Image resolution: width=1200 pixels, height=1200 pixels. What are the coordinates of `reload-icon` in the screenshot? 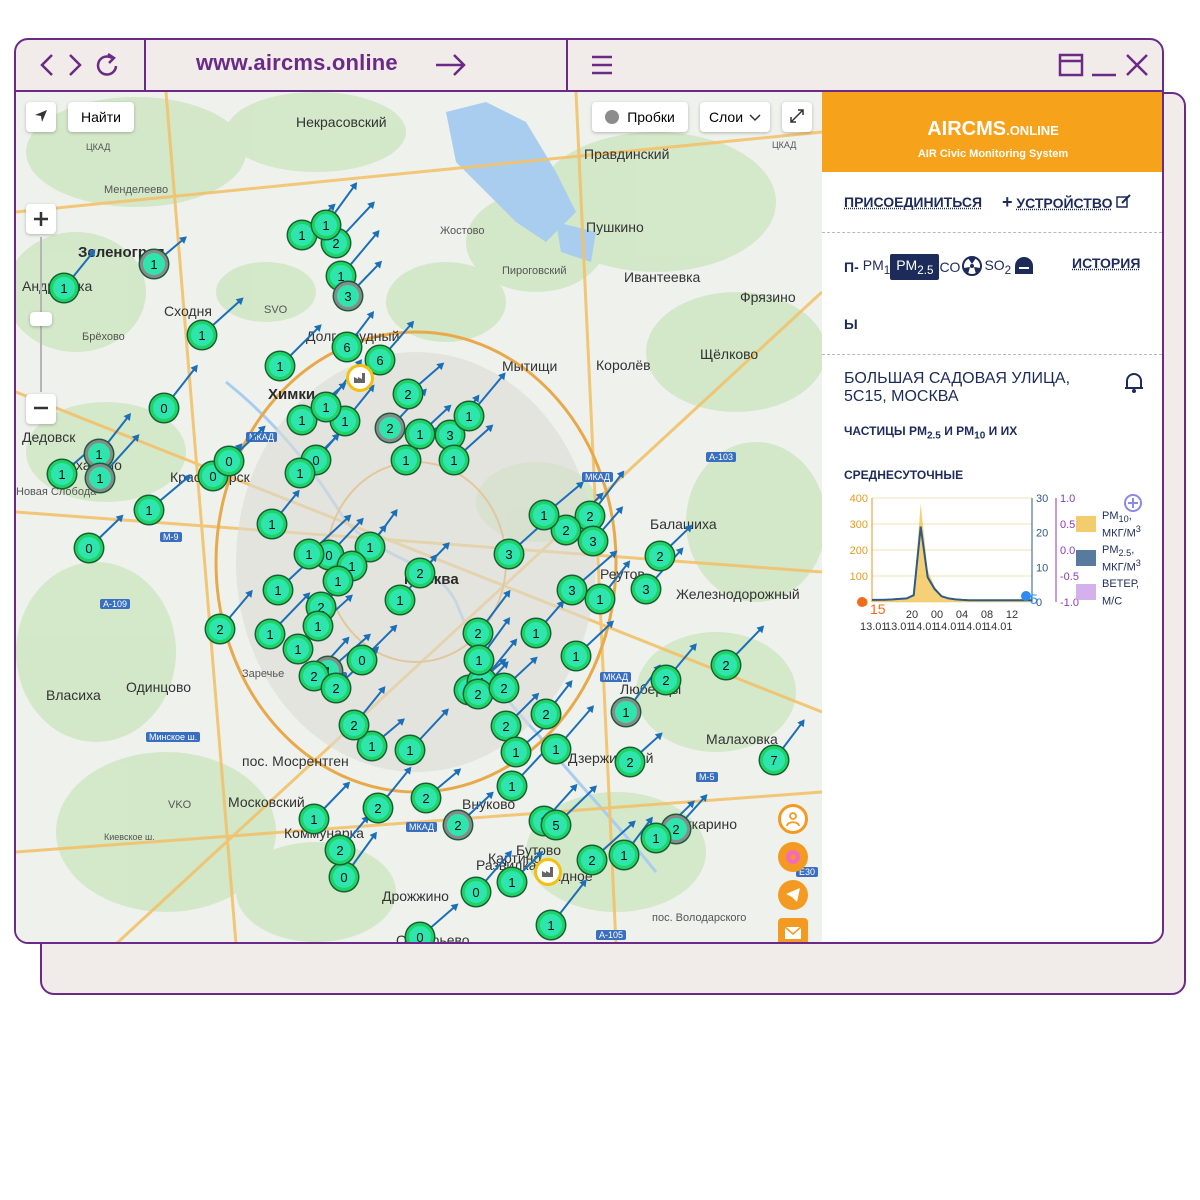 It's located at (108, 68).